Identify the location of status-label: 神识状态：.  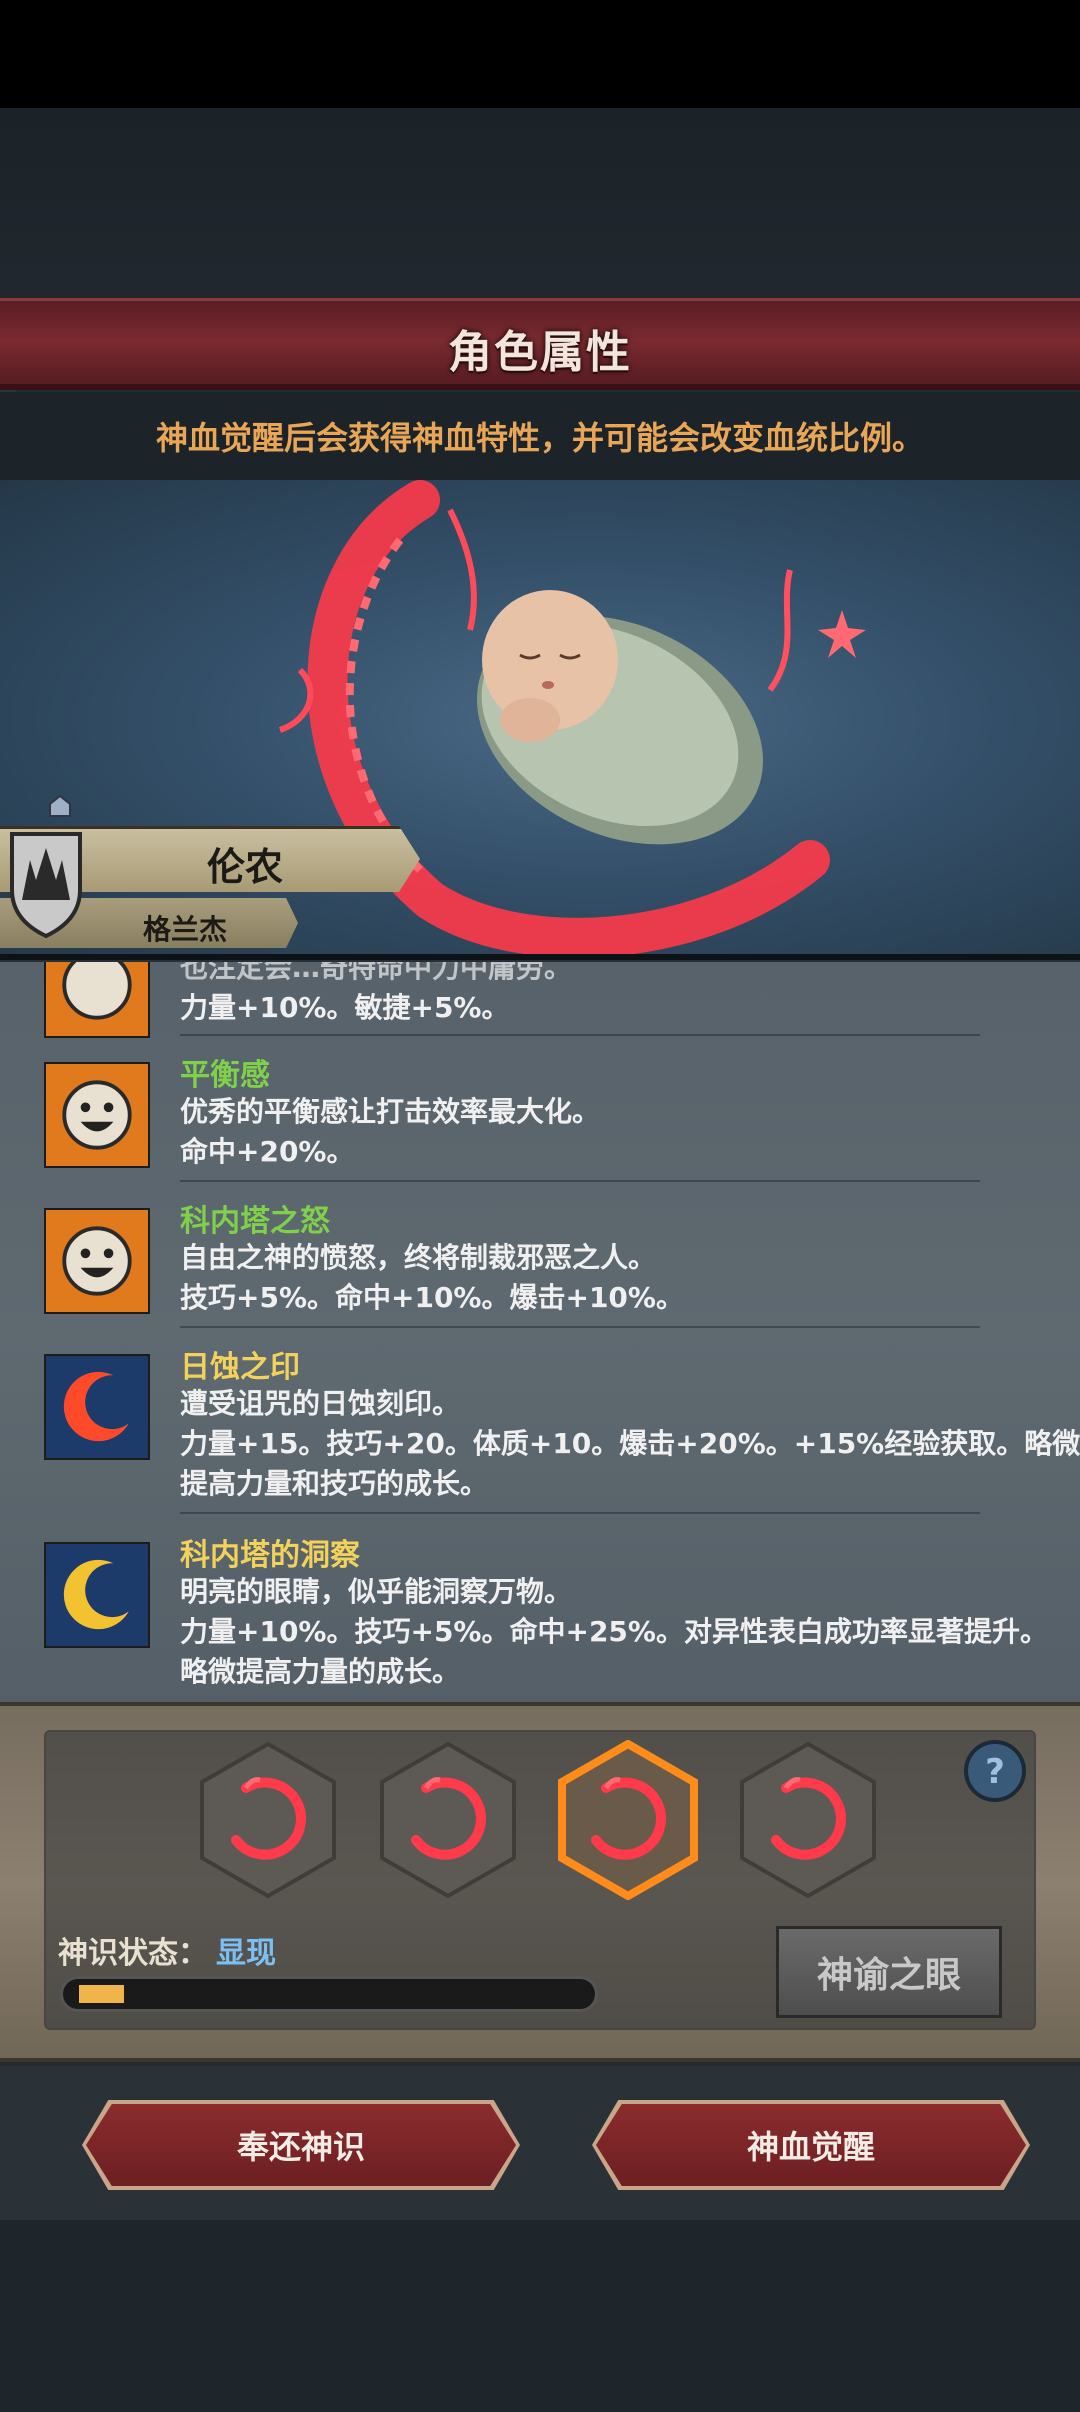
(133, 1953).